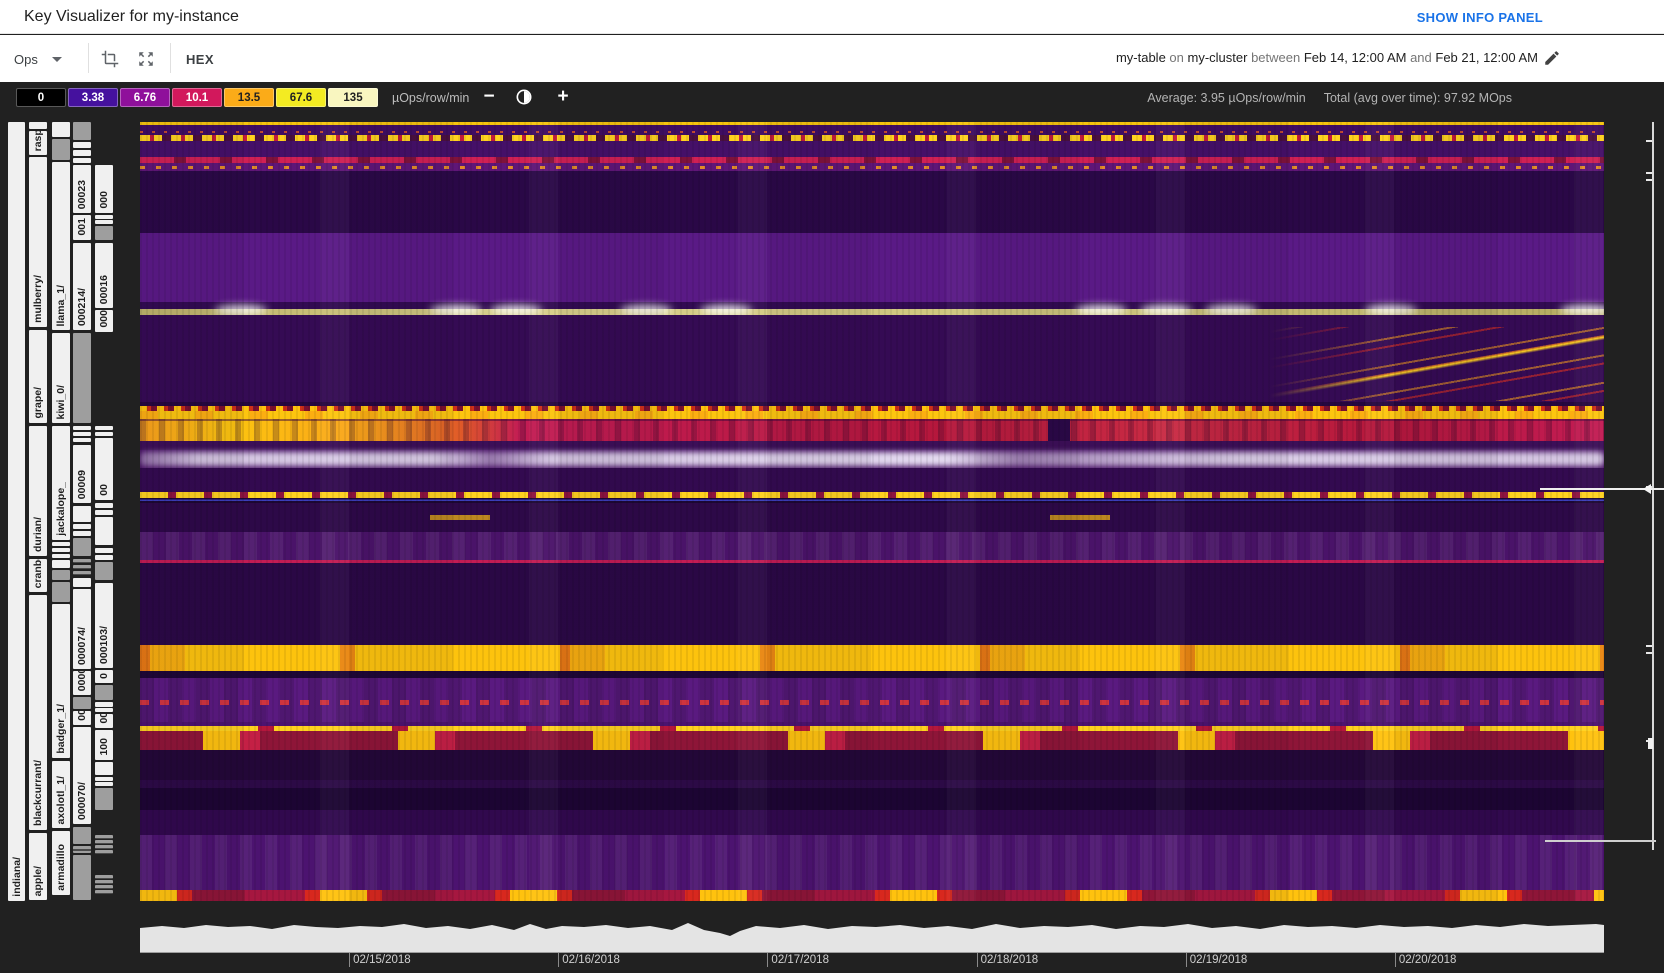 Image resolution: width=1664 pixels, height=973 pixels. I want to click on keyspace-label: mulberry/, so click(38, 299).